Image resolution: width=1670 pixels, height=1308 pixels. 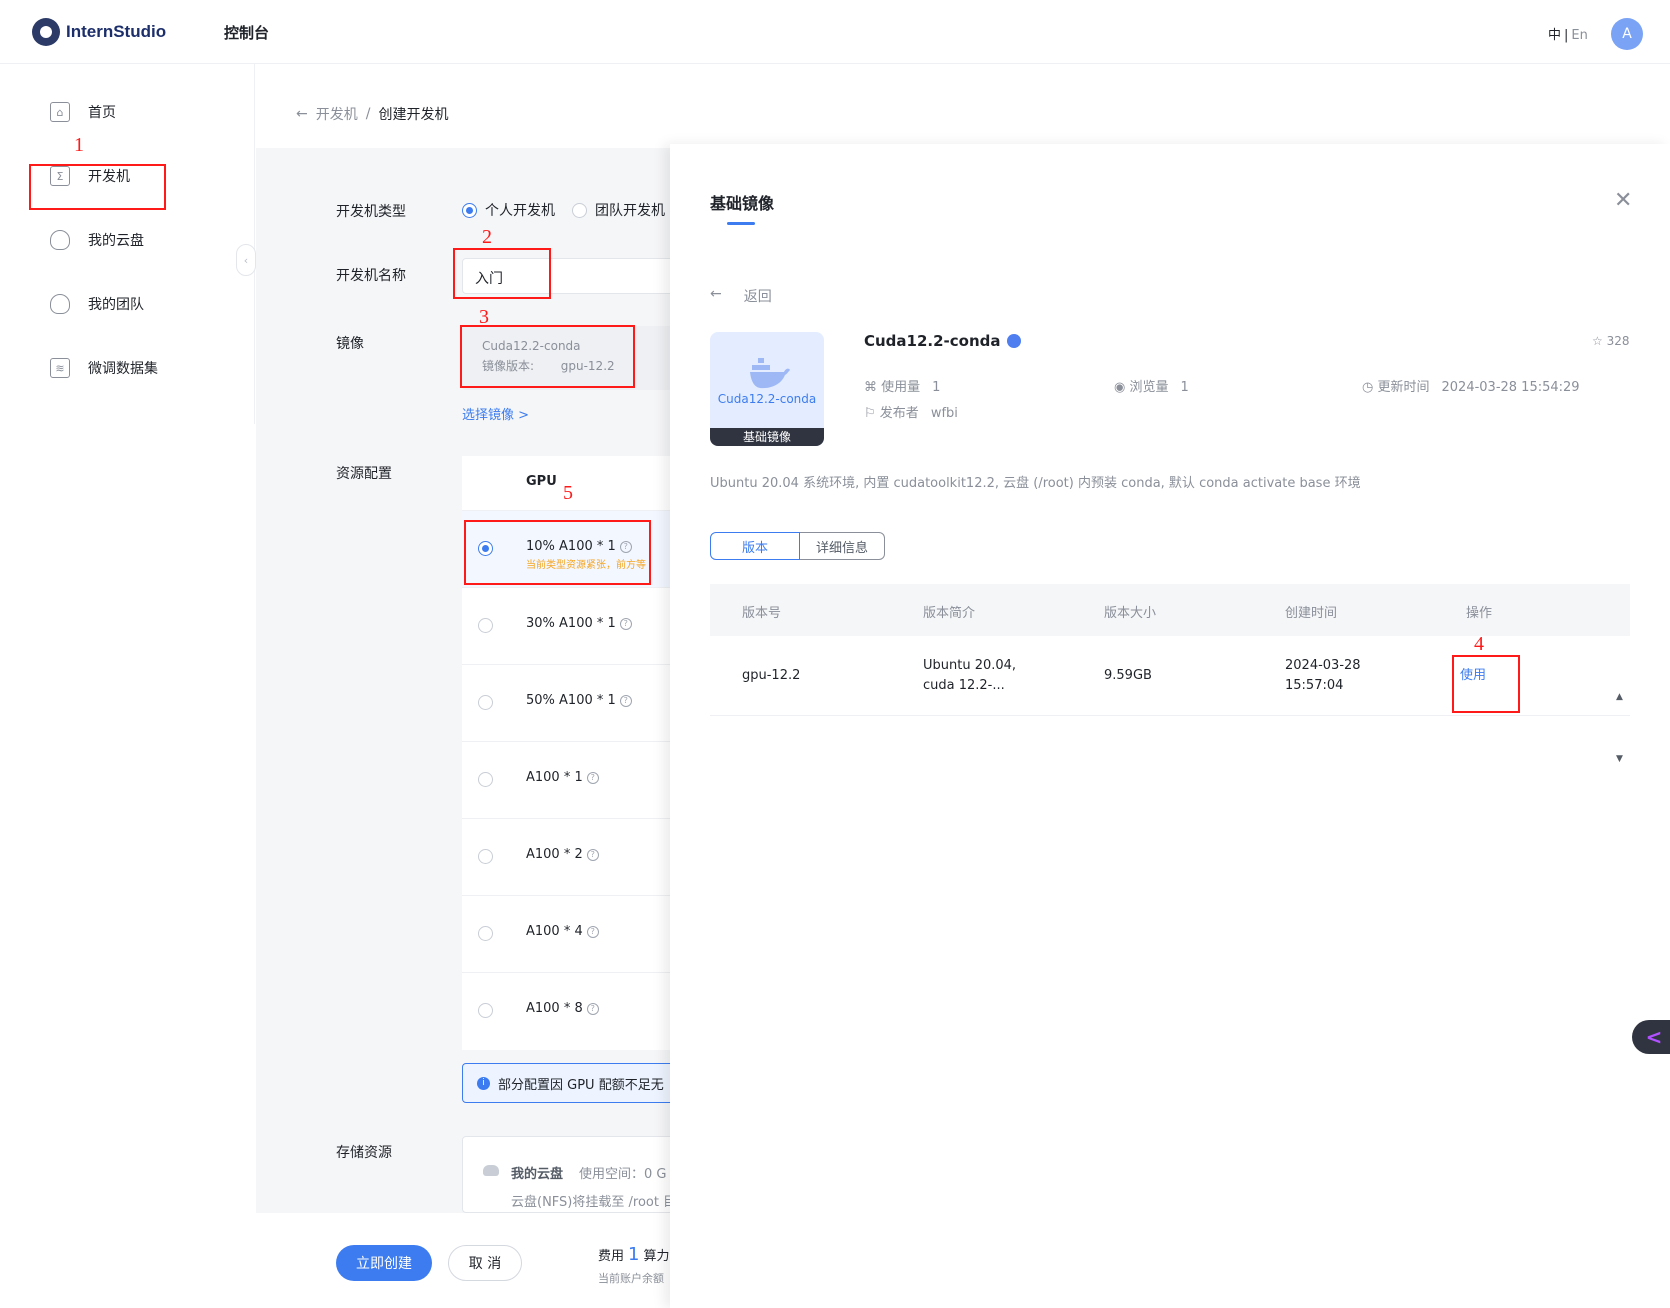 I want to click on gpu-option-label: A100 * 2?, so click(x=562, y=854).